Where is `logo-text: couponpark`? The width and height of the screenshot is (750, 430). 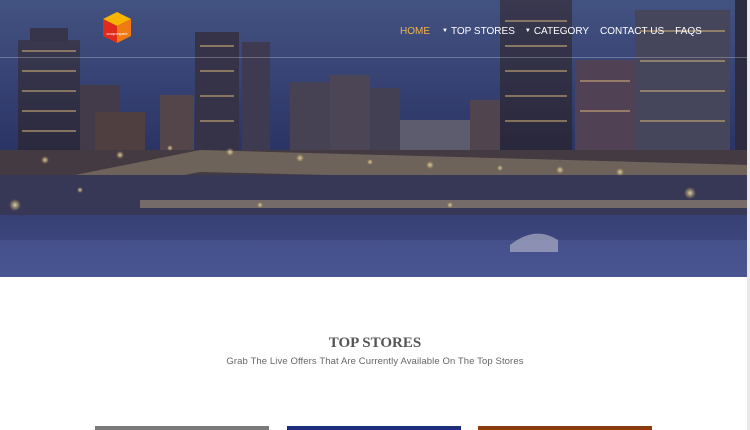
logo-text: couponpark is located at coordinates (117, 33).